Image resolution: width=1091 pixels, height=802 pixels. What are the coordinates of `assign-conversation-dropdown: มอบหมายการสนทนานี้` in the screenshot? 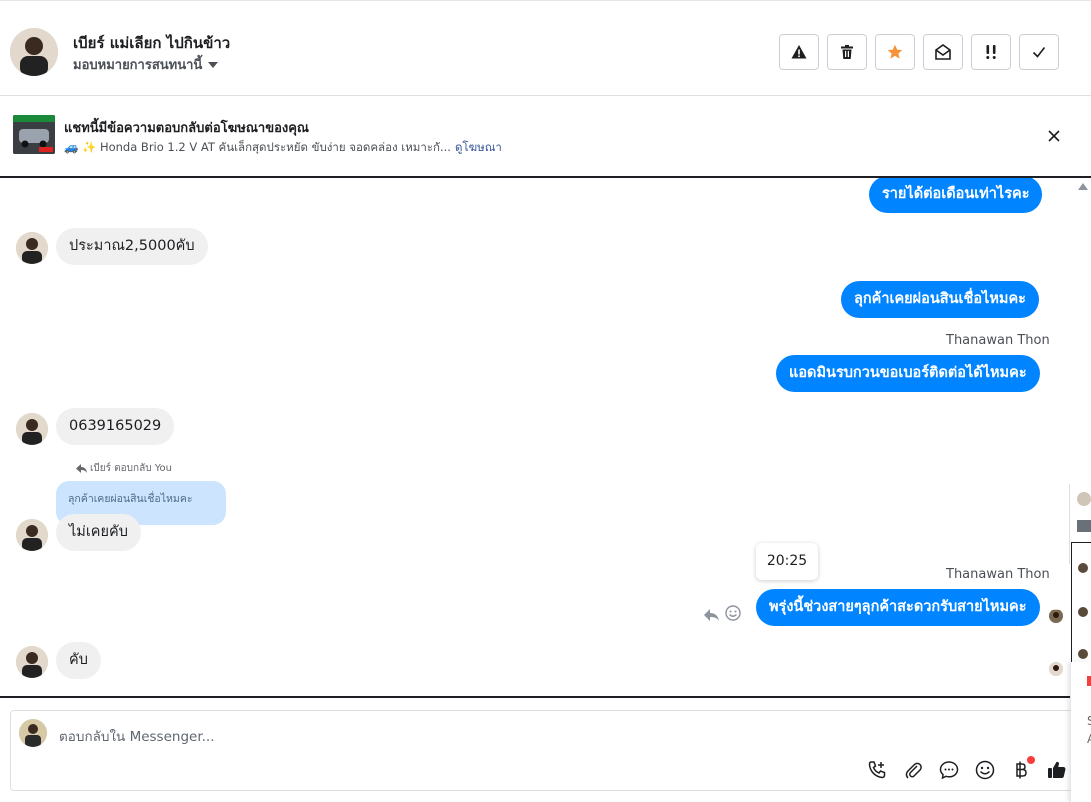 It's located at (146, 64).